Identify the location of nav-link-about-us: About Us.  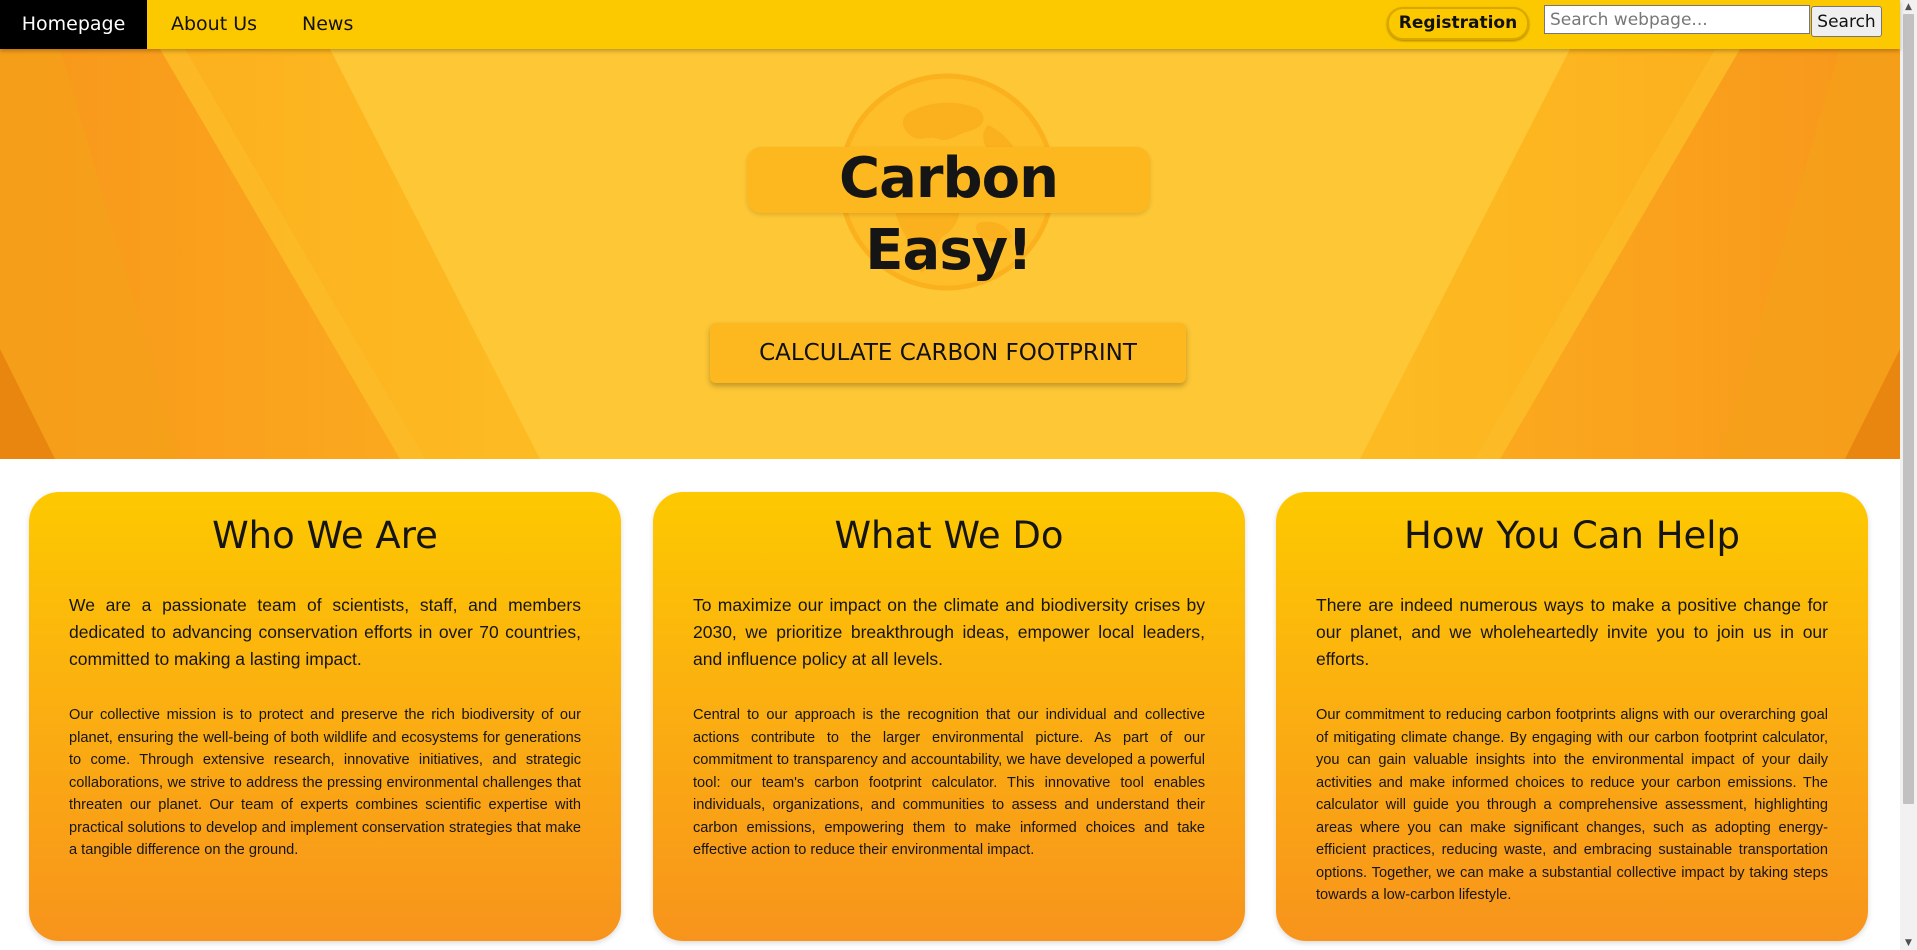
(214, 24).